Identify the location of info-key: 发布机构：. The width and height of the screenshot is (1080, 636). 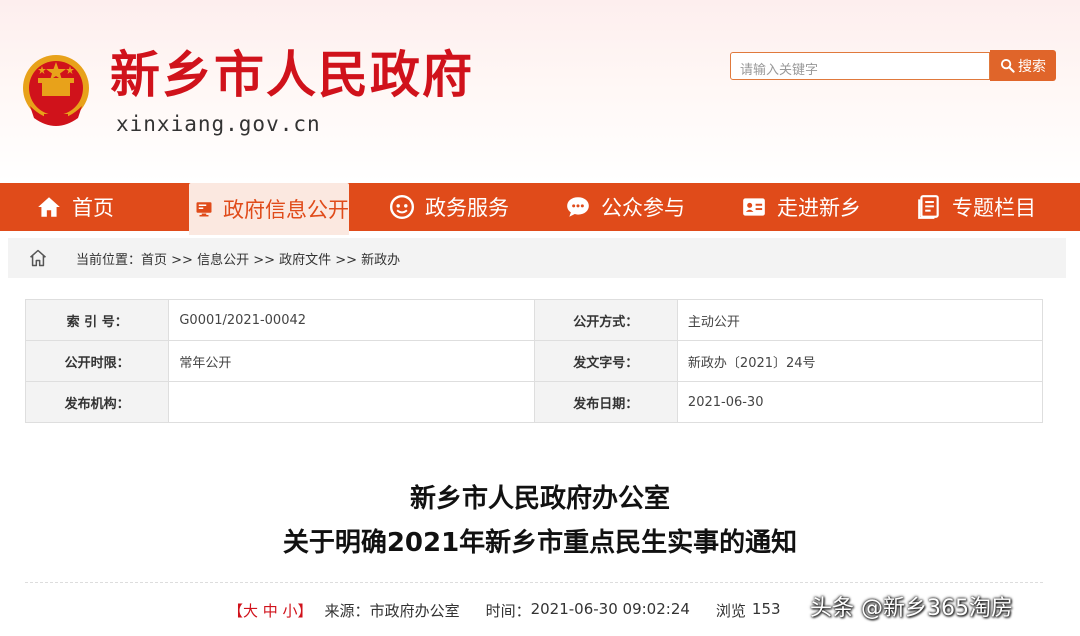
(97, 402).